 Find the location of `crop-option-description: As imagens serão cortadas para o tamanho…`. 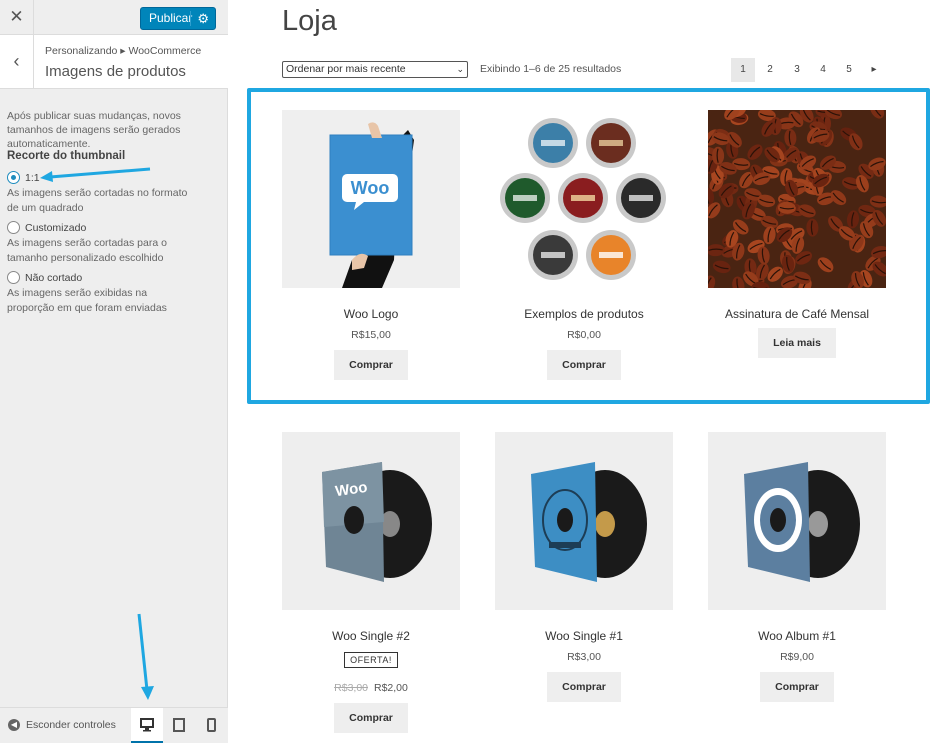

crop-option-description: As imagens serão cortadas para o tamanho… is located at coordinates (87, 250).